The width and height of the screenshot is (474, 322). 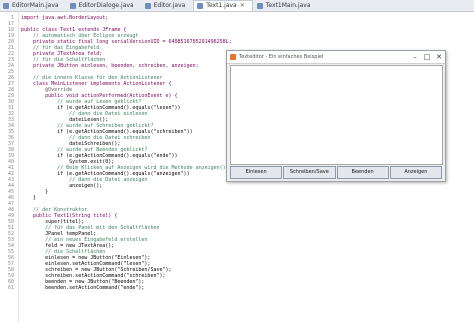 I want to click on code-line: beenden.setActionCommand("ende");, so click(x=83, y=288).